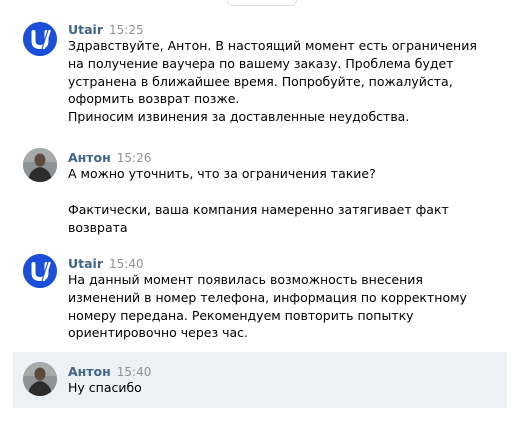 This screenshot has height=431, width=521. Describe the element at coordinates (262, 3) in the screenshot. I see `scroll-tab` at that location.